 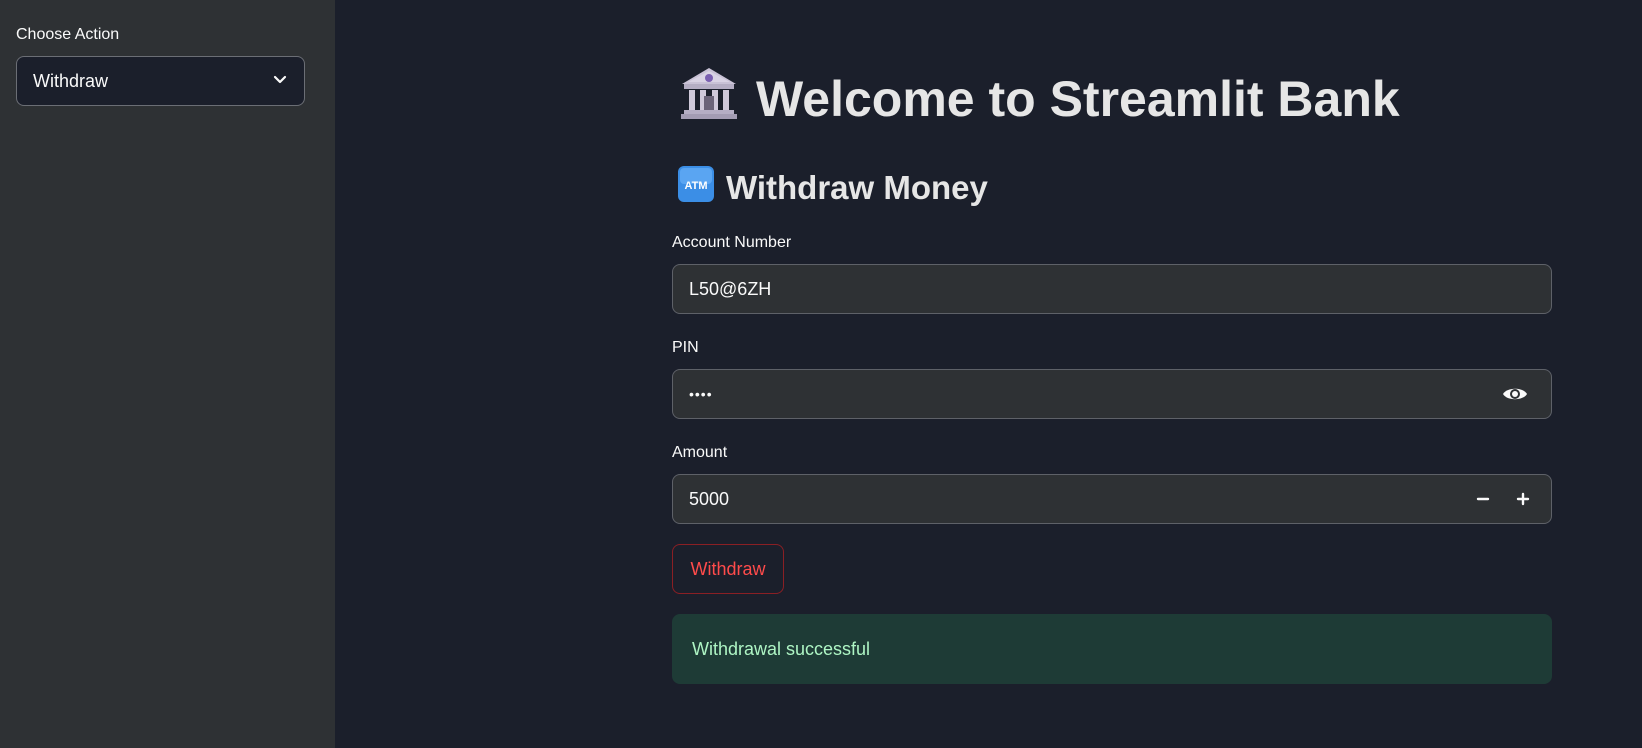 What do you see at coordinates (857, 187) in the screenshot?
I see `section-title-text: Withdraw Money` at bounding box center [857, 187].